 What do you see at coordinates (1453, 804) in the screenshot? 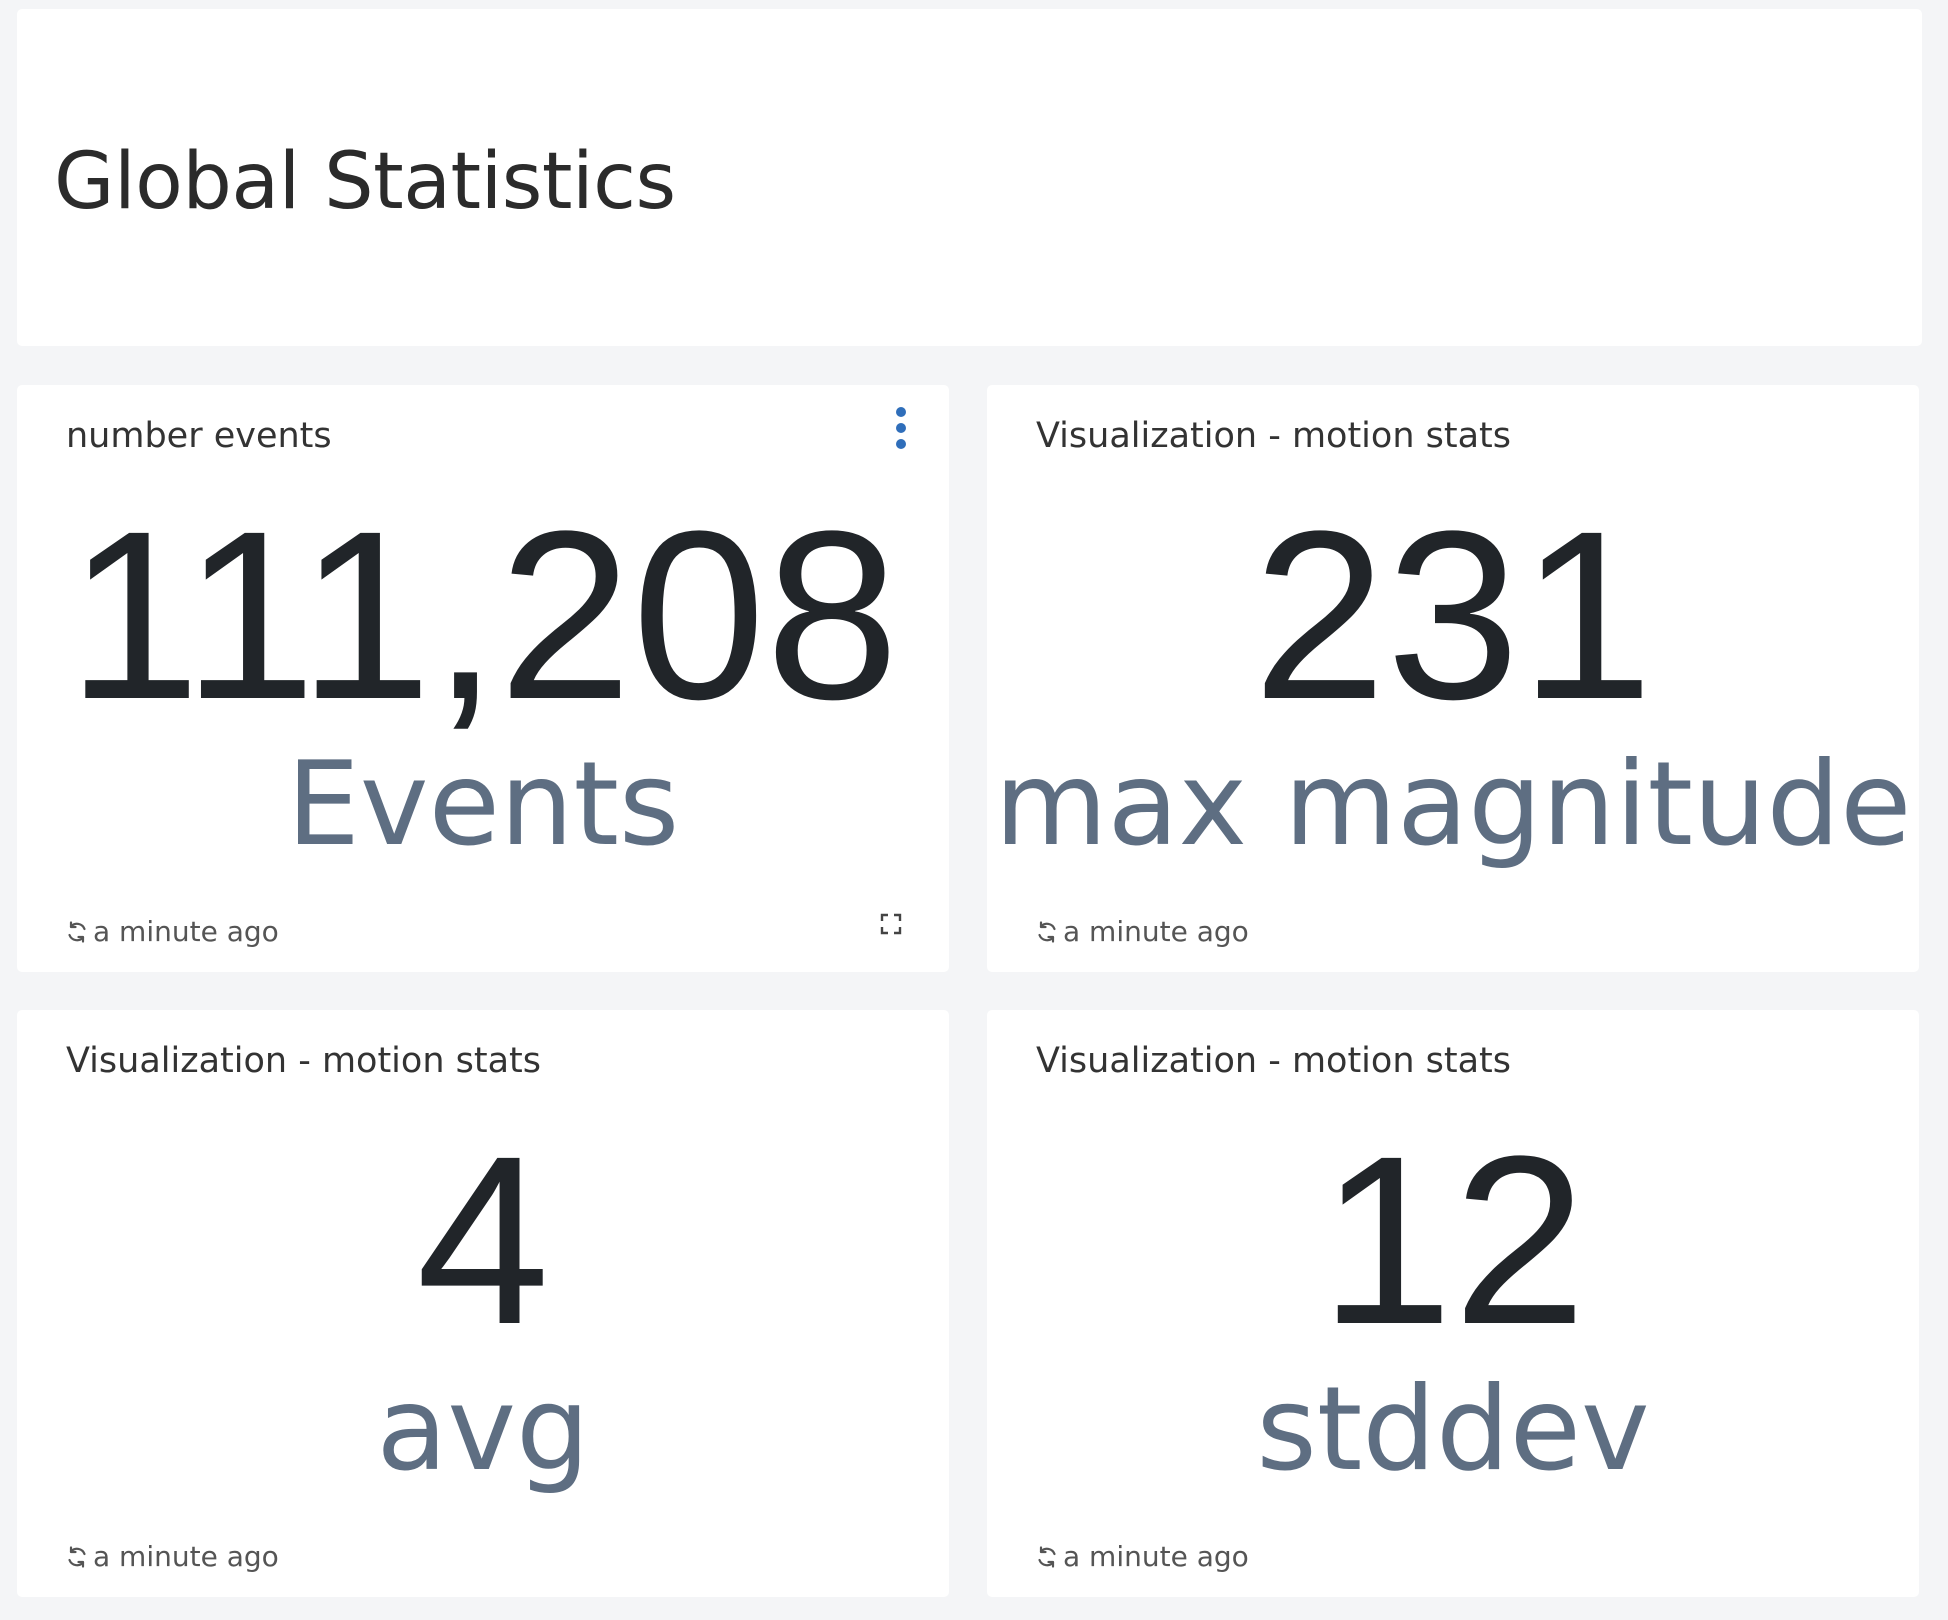
I see `counter-label: max magnitude` at bounding box center [1453, 804].